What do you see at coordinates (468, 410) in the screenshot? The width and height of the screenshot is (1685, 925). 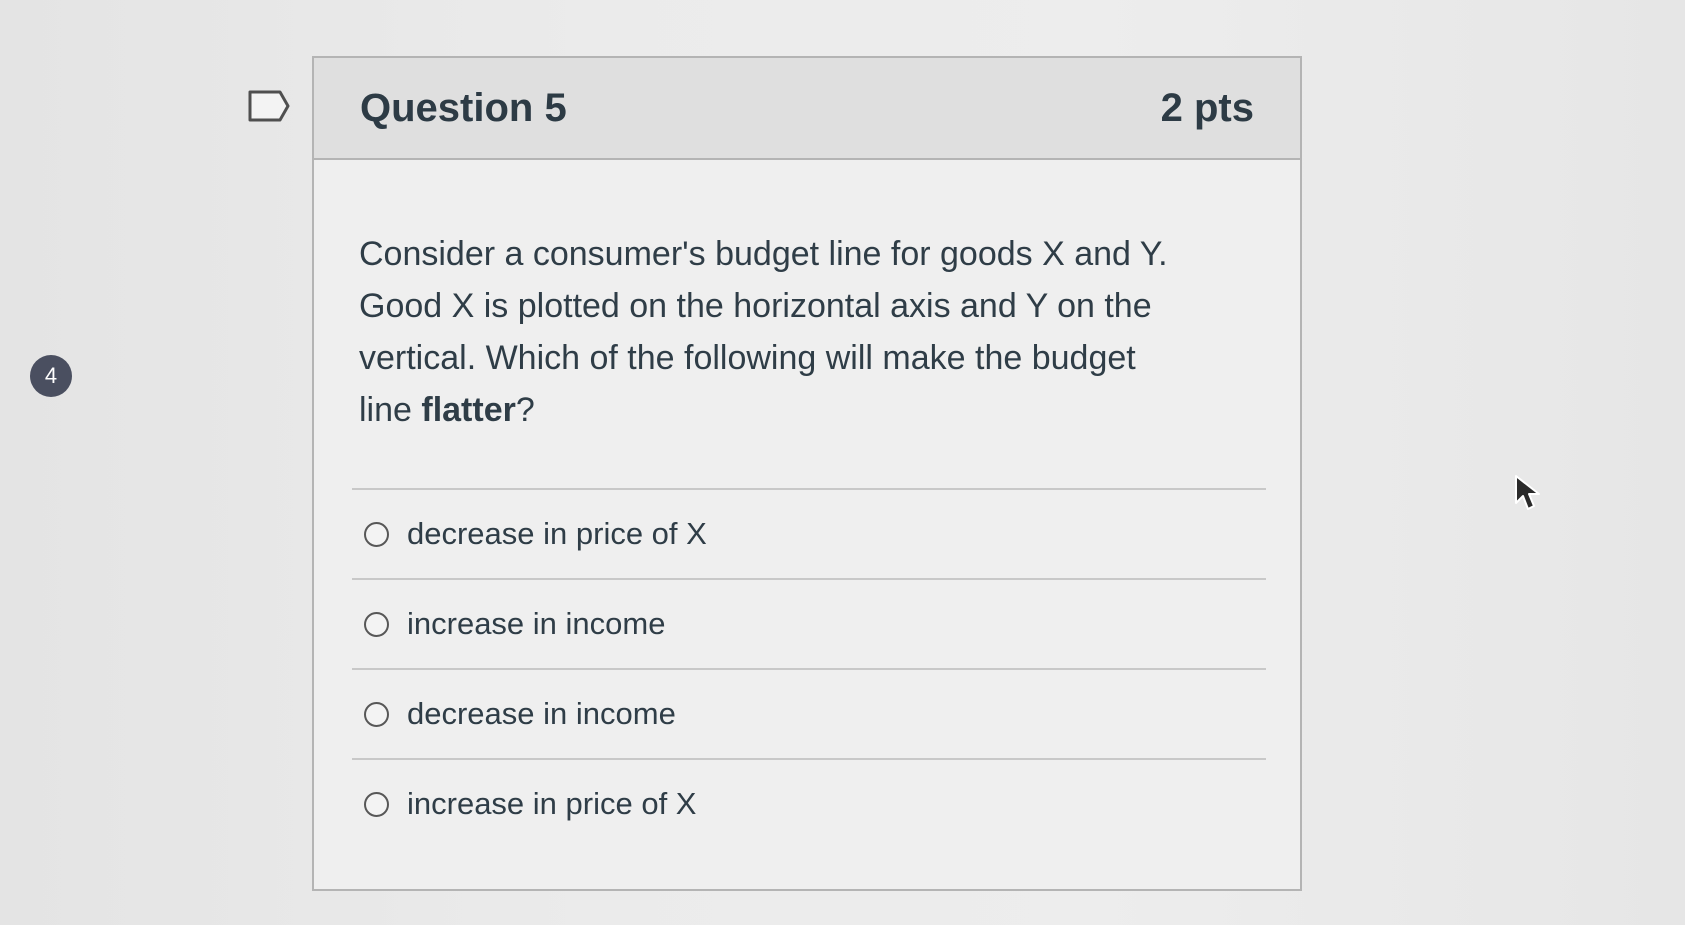 I see `question-text-emphasis: flatter` at bounding box center [468, 410].